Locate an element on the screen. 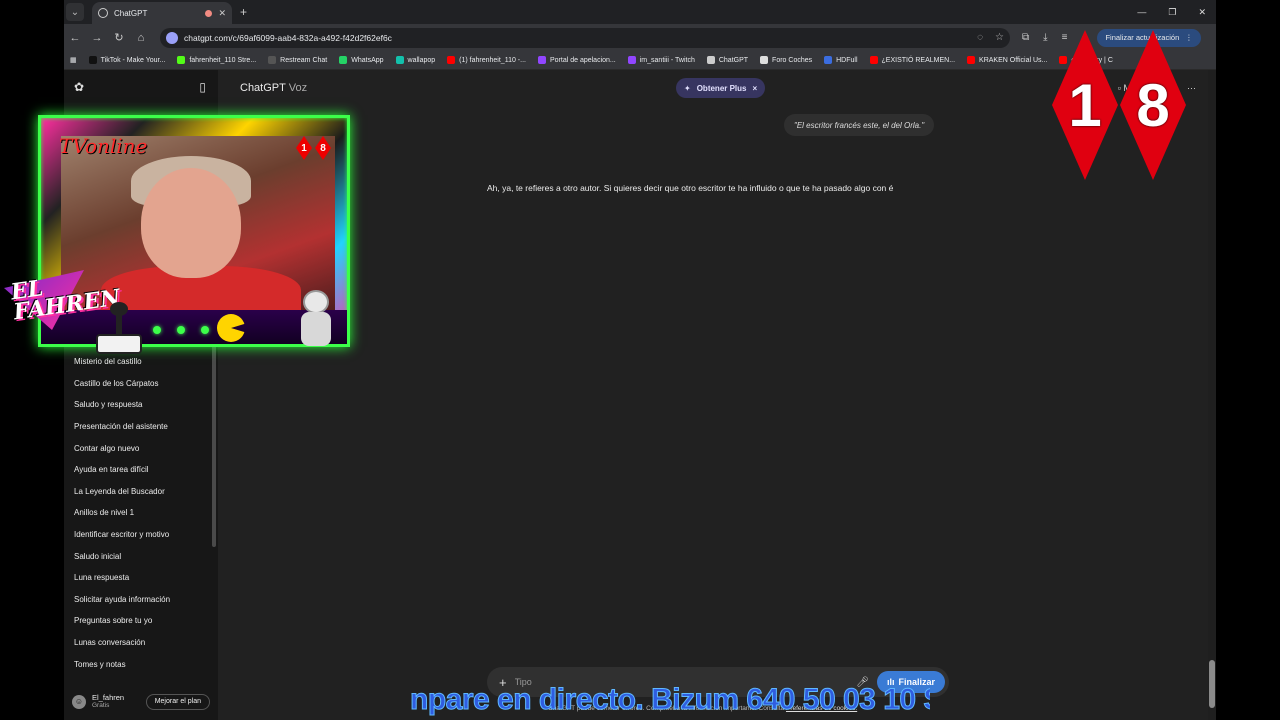  site-info-icon is located at coordinates (172, 37).